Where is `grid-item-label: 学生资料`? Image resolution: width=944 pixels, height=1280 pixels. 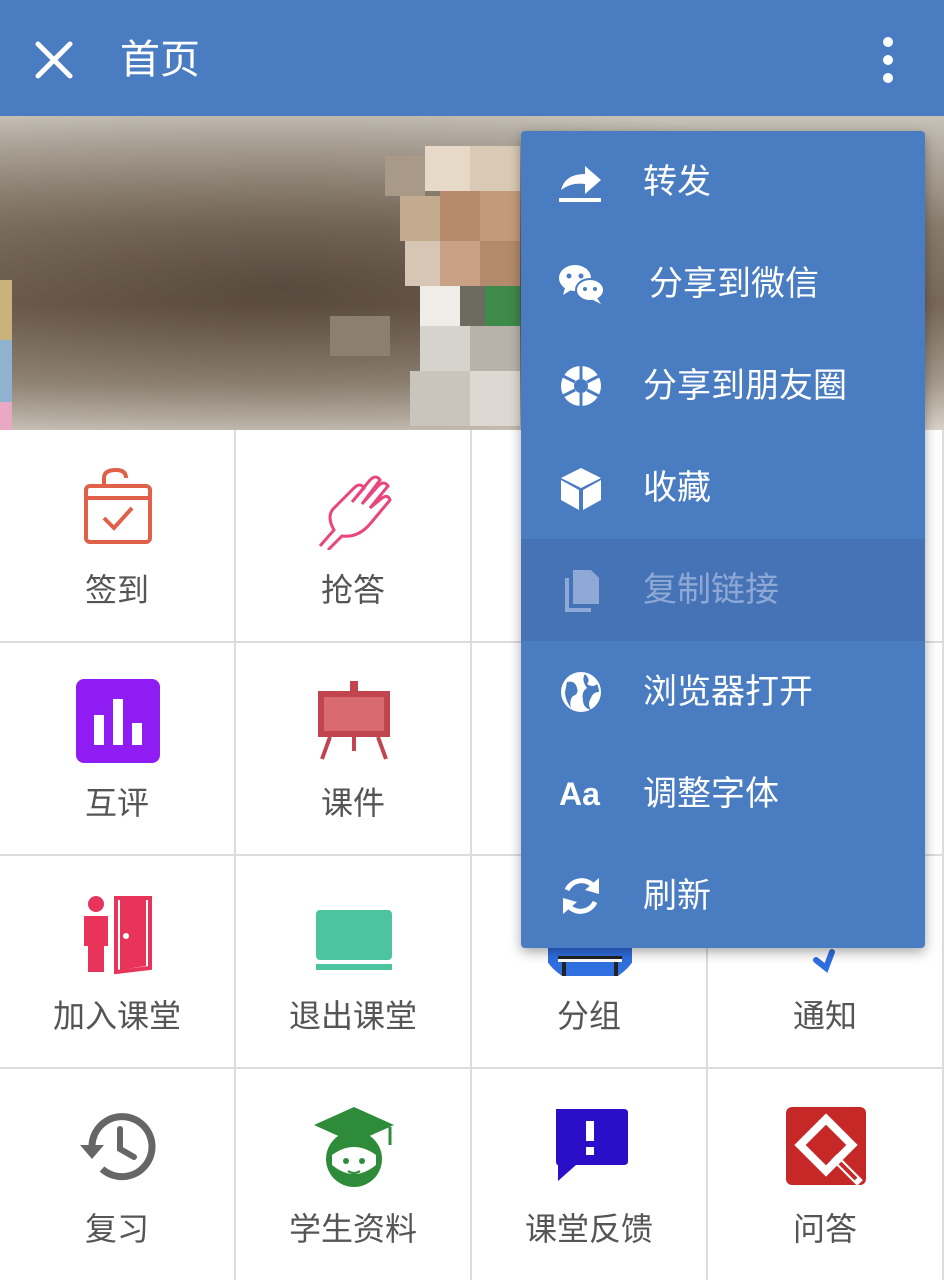 grid-item-label: 学生资料 is located at coordinates (352, 1229).